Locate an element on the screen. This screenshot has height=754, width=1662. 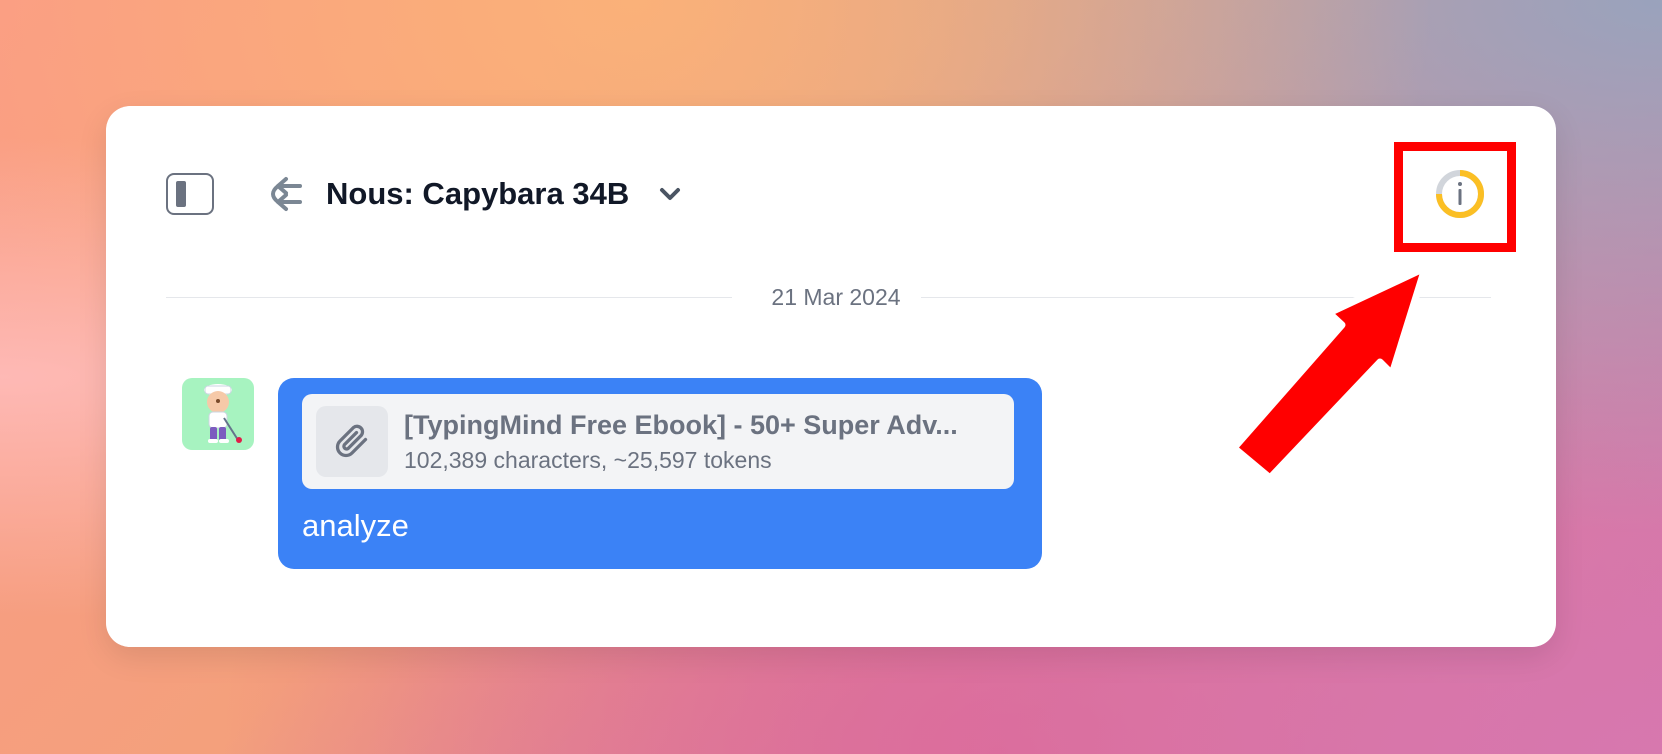
annotation-arrow-icon is located at coordinates (1329, 373).